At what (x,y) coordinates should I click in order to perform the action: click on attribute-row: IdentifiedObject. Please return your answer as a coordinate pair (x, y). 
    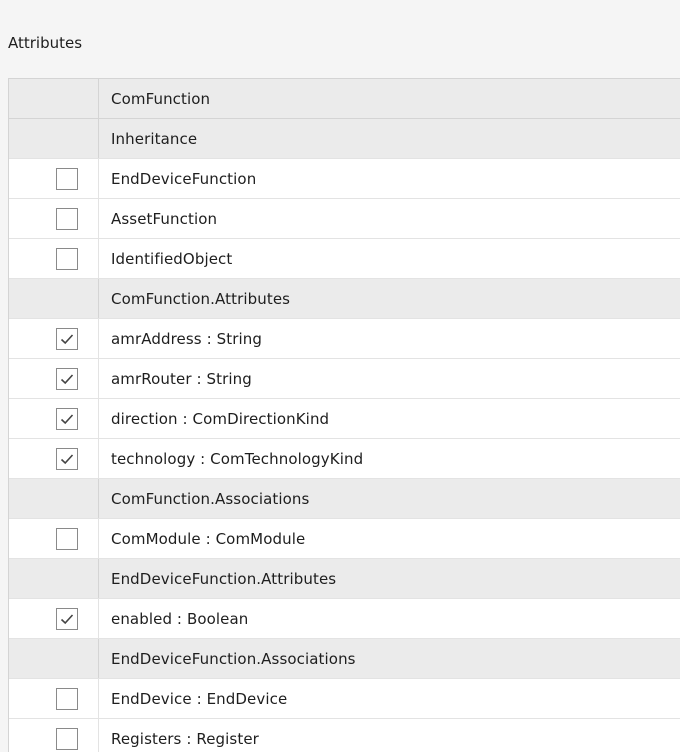
    Looking at the image, I should click on (344, 259).